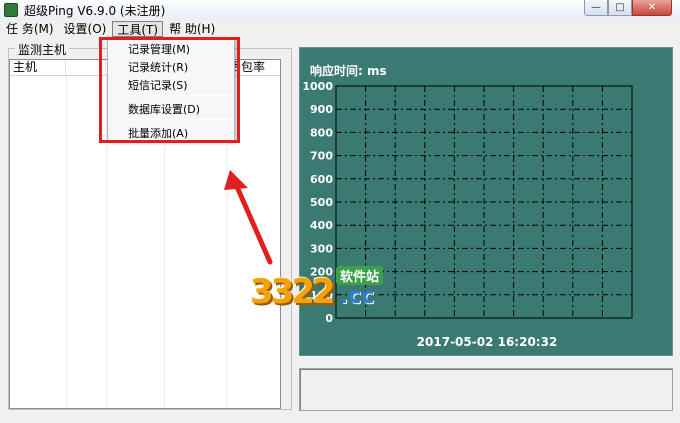 The height and width of the screenshot is (423, 680). I want to click on menu-help: 帮 助(H), so click(192, 29).